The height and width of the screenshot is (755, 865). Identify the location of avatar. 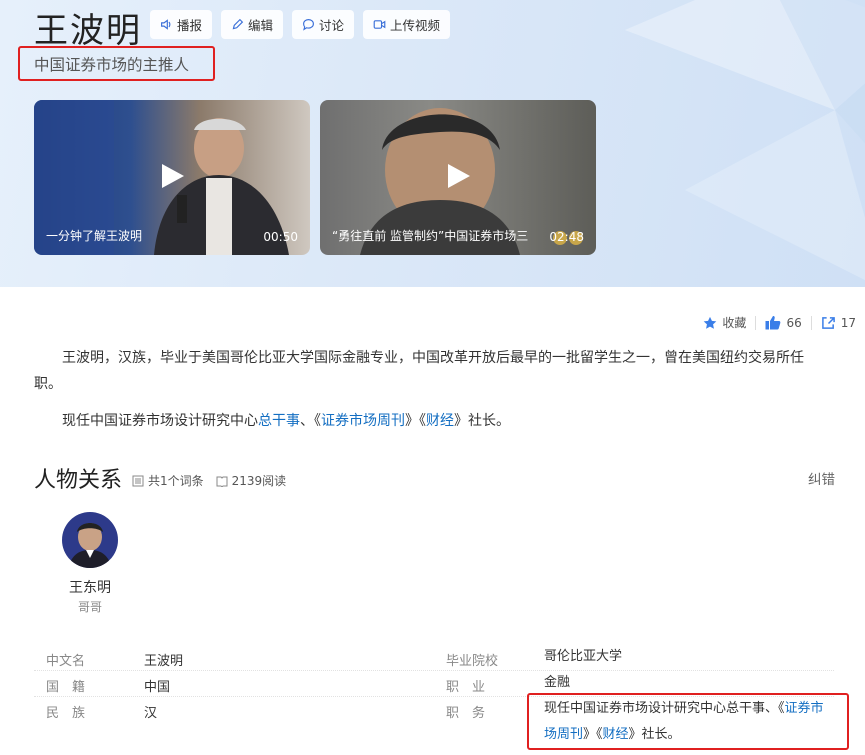
(90, 540).